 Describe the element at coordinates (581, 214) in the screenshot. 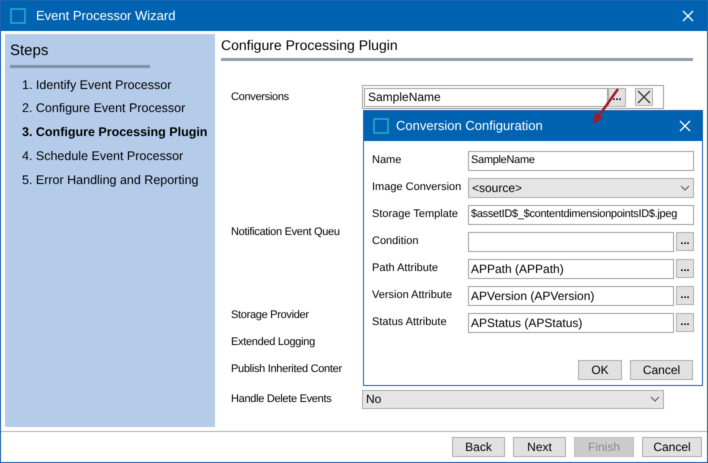

I see `input-field: $assetID$_$contentdimensionpointsID$.jpeg` at that location.